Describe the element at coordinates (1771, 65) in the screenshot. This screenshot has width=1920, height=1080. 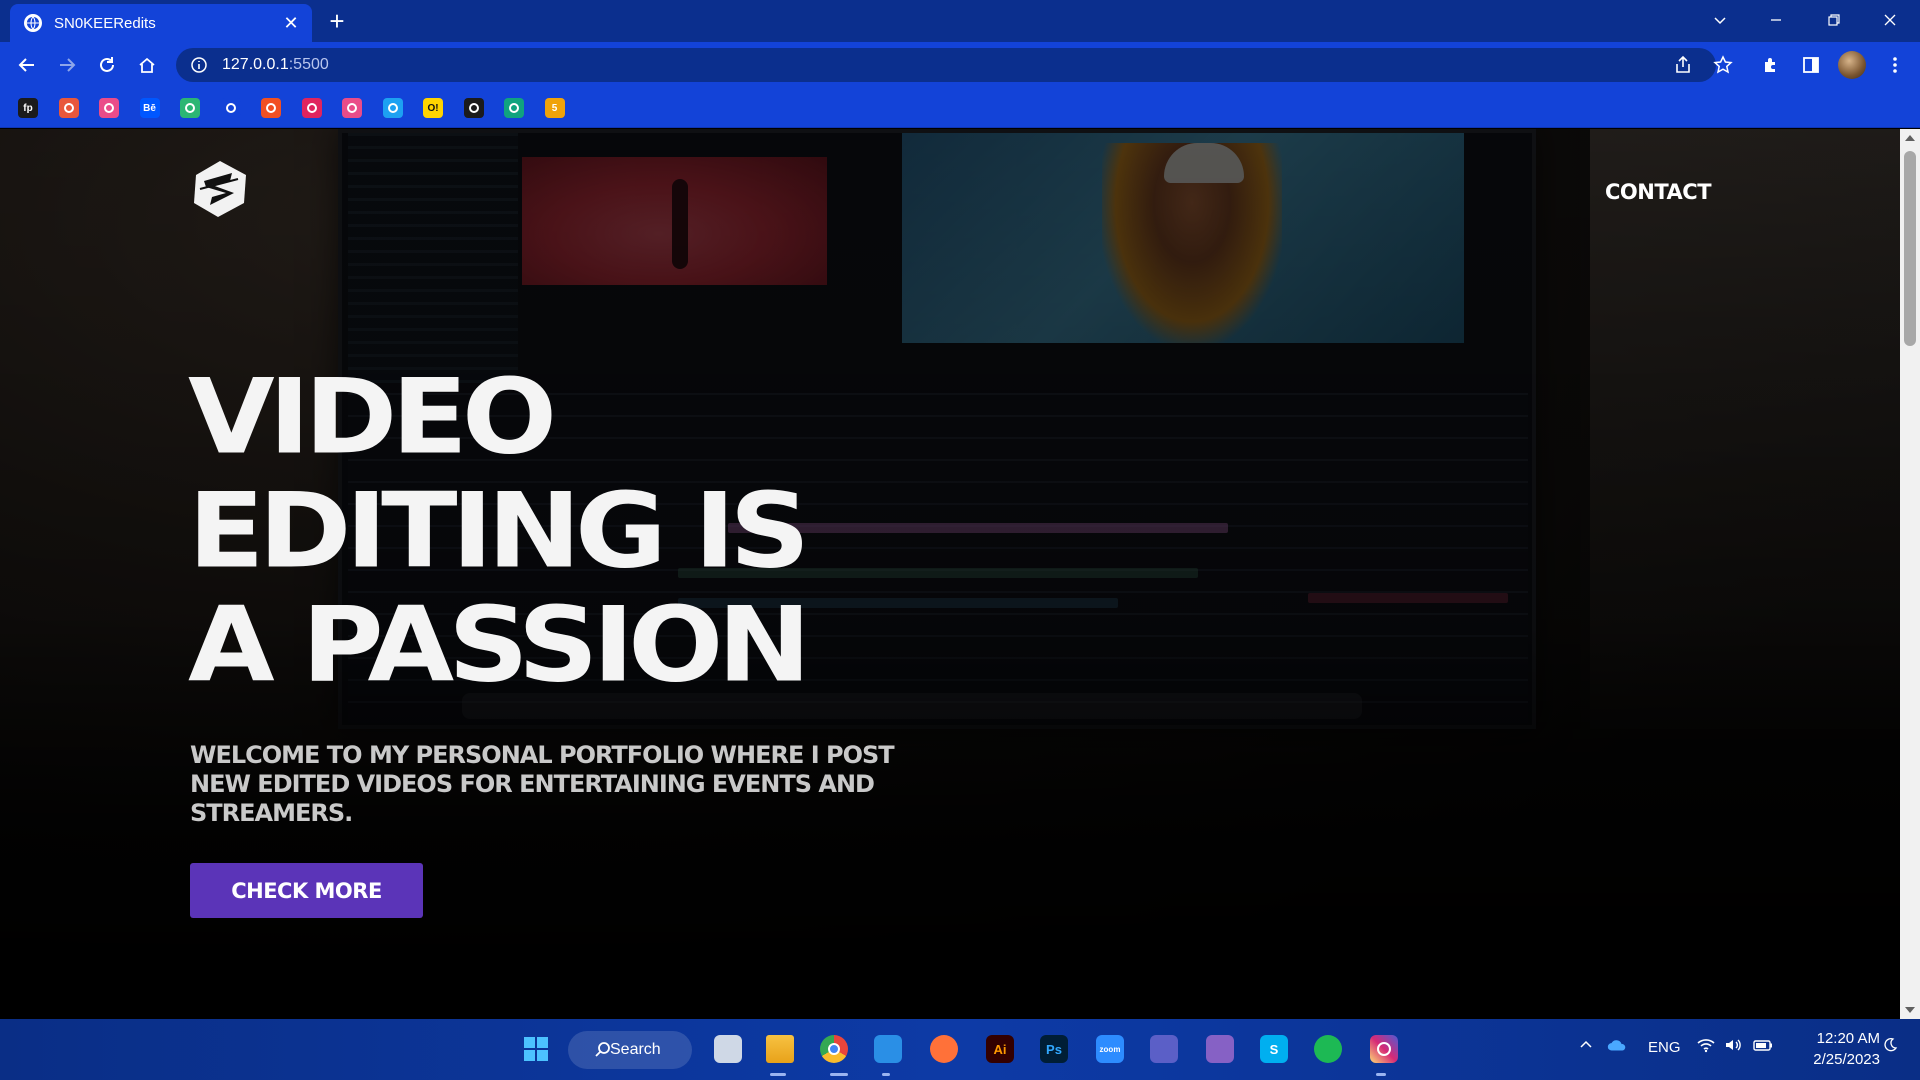
I see `extensions-icon` at that location.